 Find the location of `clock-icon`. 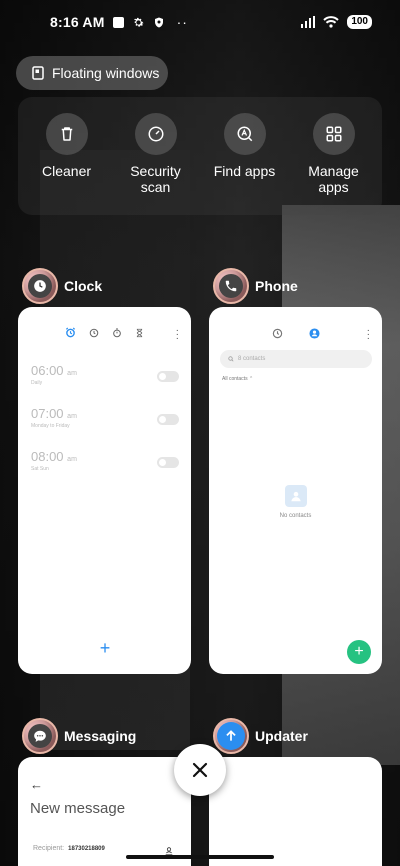

clock-icon is located at coordinates (40, 286).